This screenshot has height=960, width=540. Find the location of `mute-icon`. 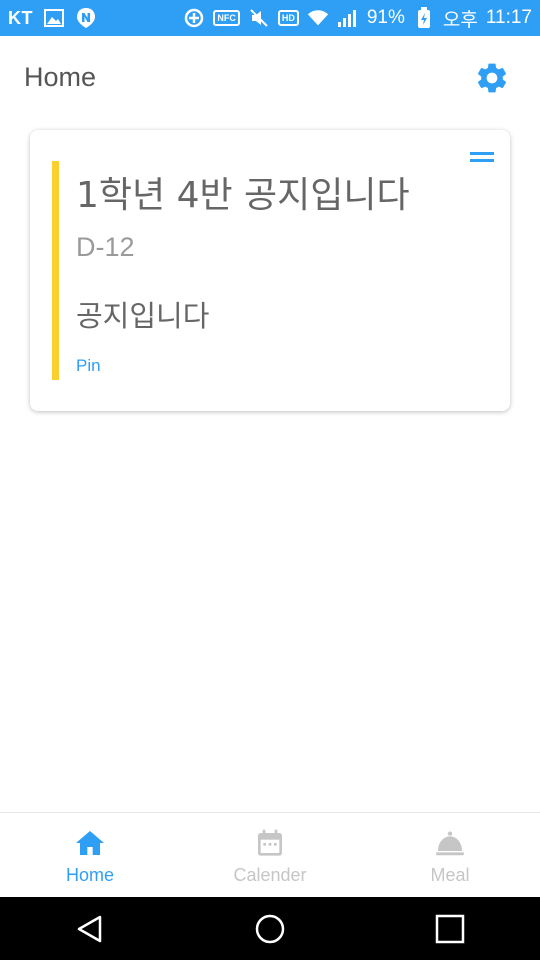

mute-icon is located at coordinates (259, 18).